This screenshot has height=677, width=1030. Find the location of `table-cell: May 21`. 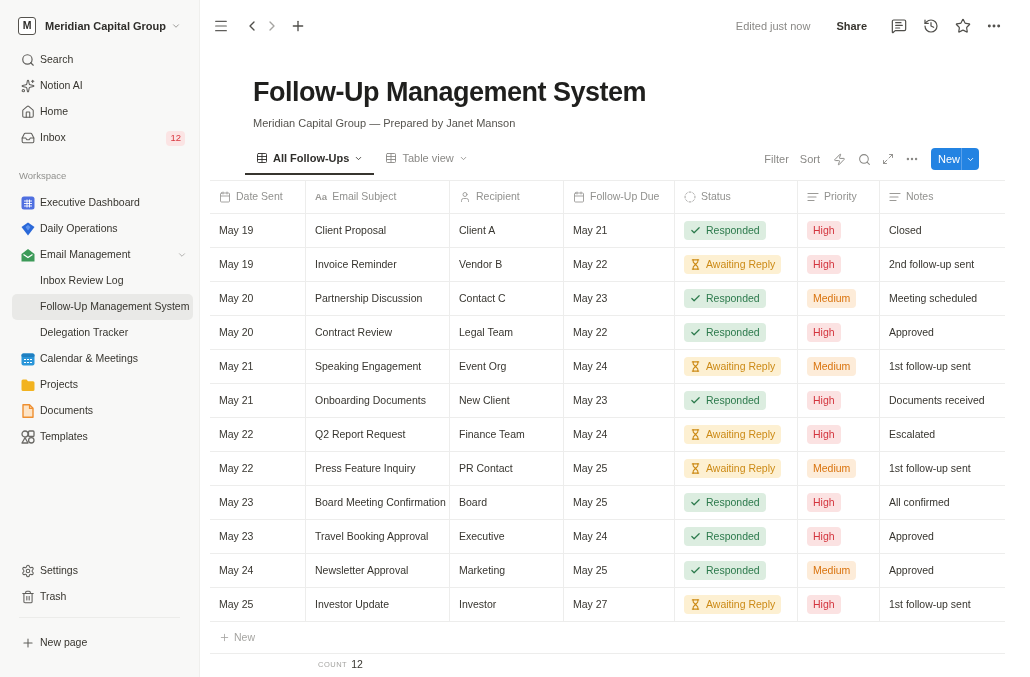

table-cell: May 21 is located at coordinates (258, 366).